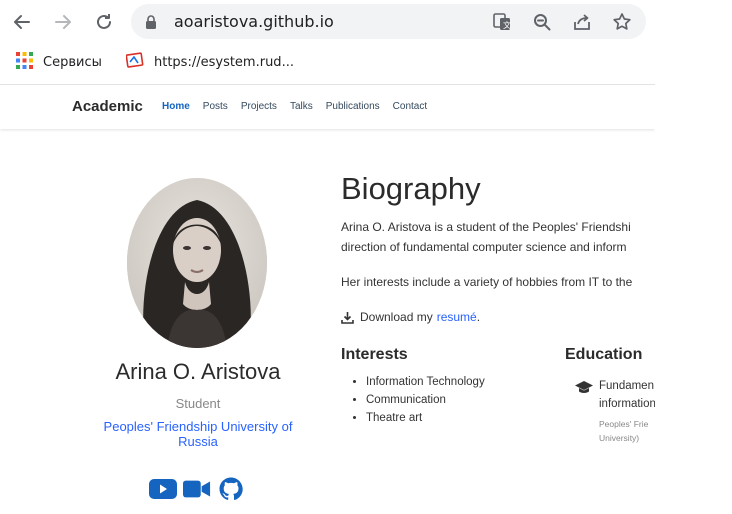  I want to click on github-icon, so click(231, 489).